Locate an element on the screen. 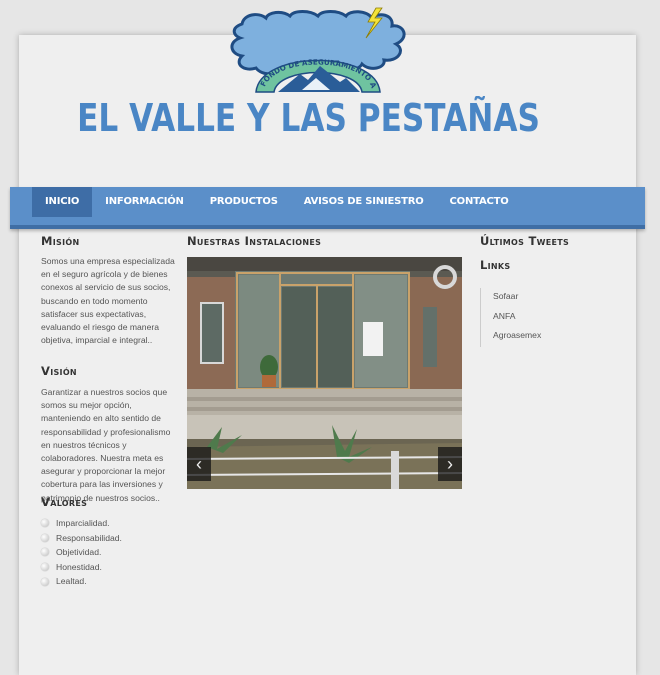  instalaciones-heading: Nuestras Instalaciones is located at coordinates (254, 241).